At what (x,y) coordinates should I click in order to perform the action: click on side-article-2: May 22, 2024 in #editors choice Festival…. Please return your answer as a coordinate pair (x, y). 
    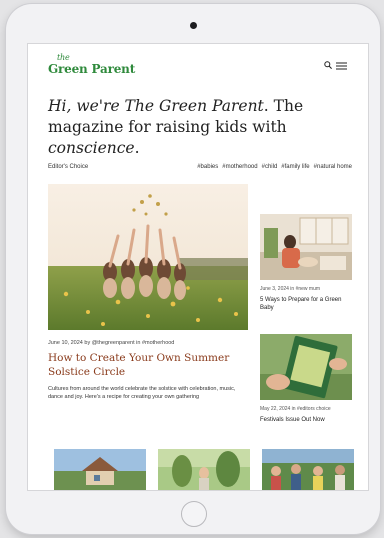
    Looking at the image, I should click on (306, 379).